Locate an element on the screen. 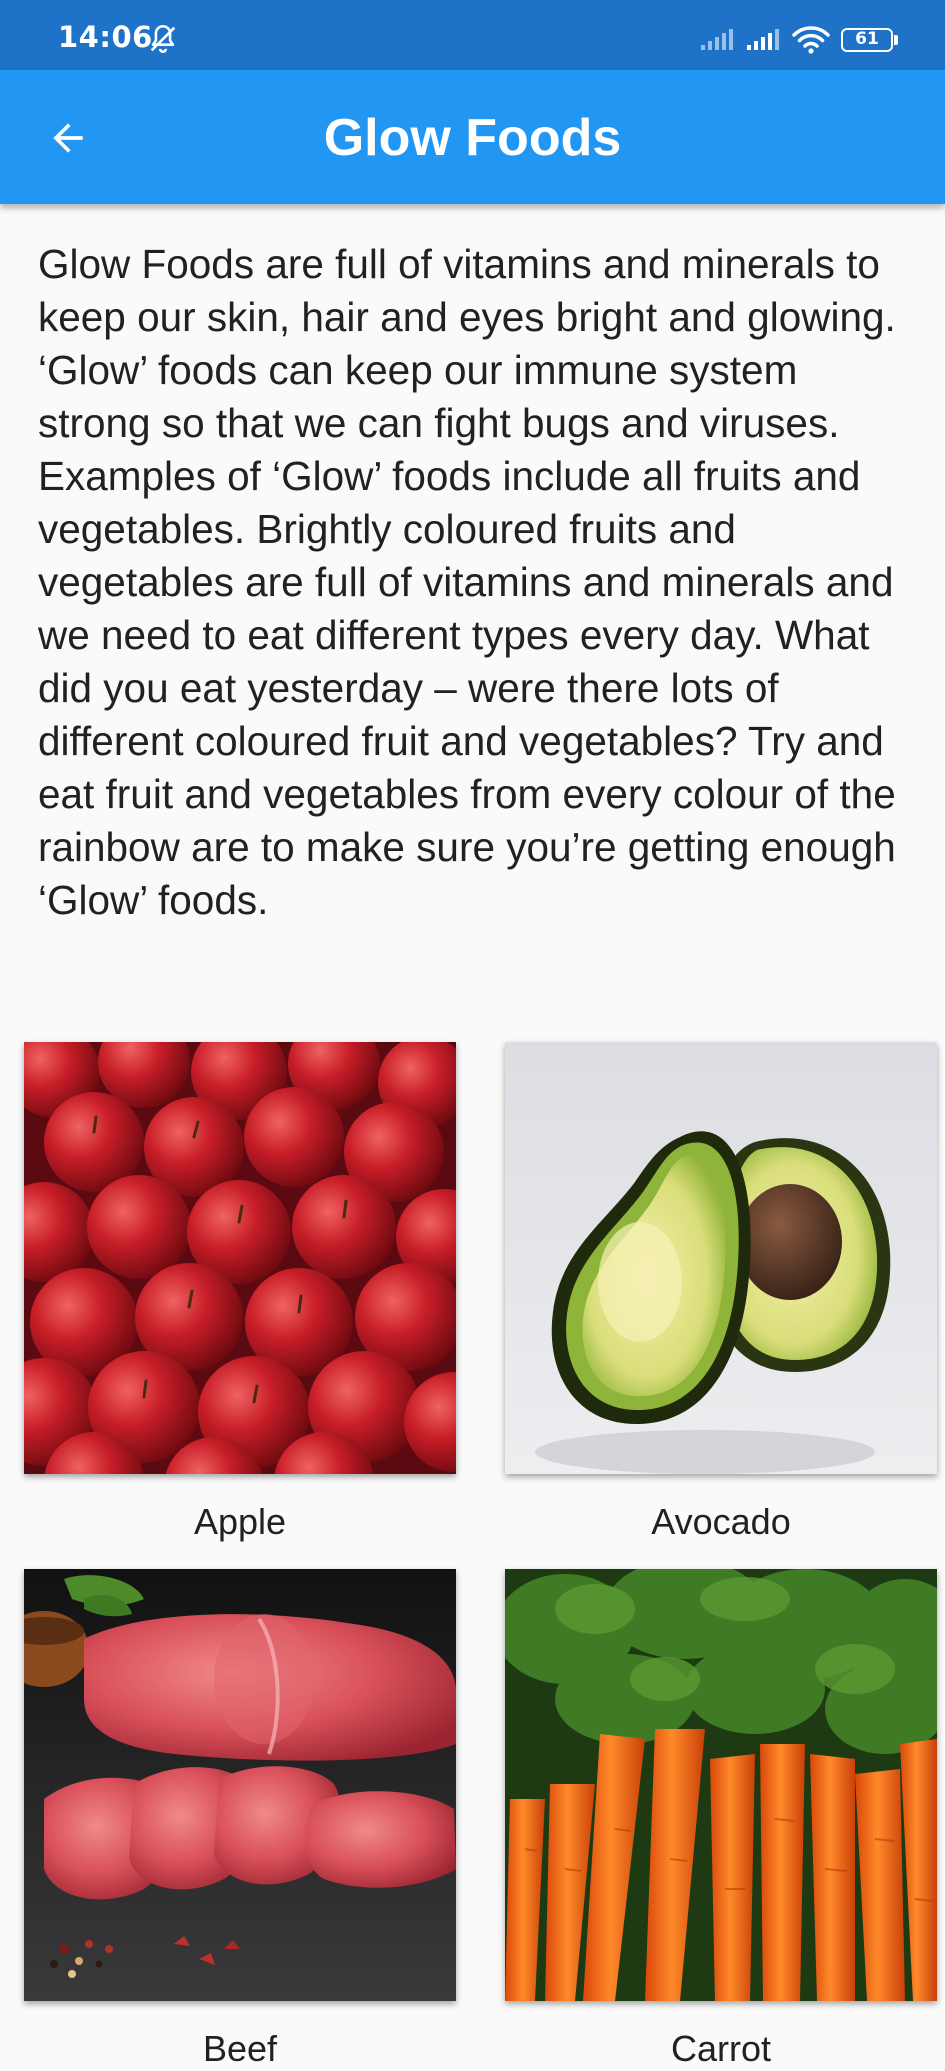 This screenshot has height=2071, width=945. avocado-label: Avocado is located at coordinates (721, 1521).